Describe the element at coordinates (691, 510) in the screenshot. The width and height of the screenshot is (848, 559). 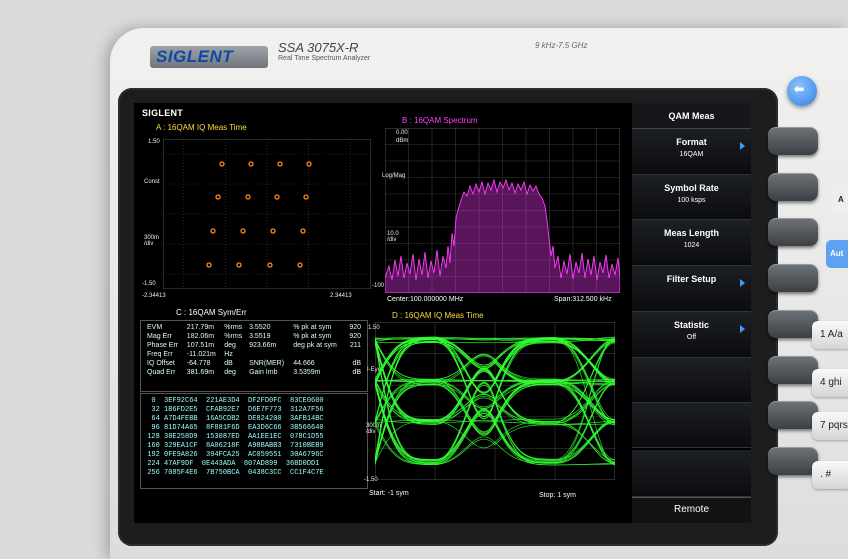
I see `status-remote: Remote` at that location.